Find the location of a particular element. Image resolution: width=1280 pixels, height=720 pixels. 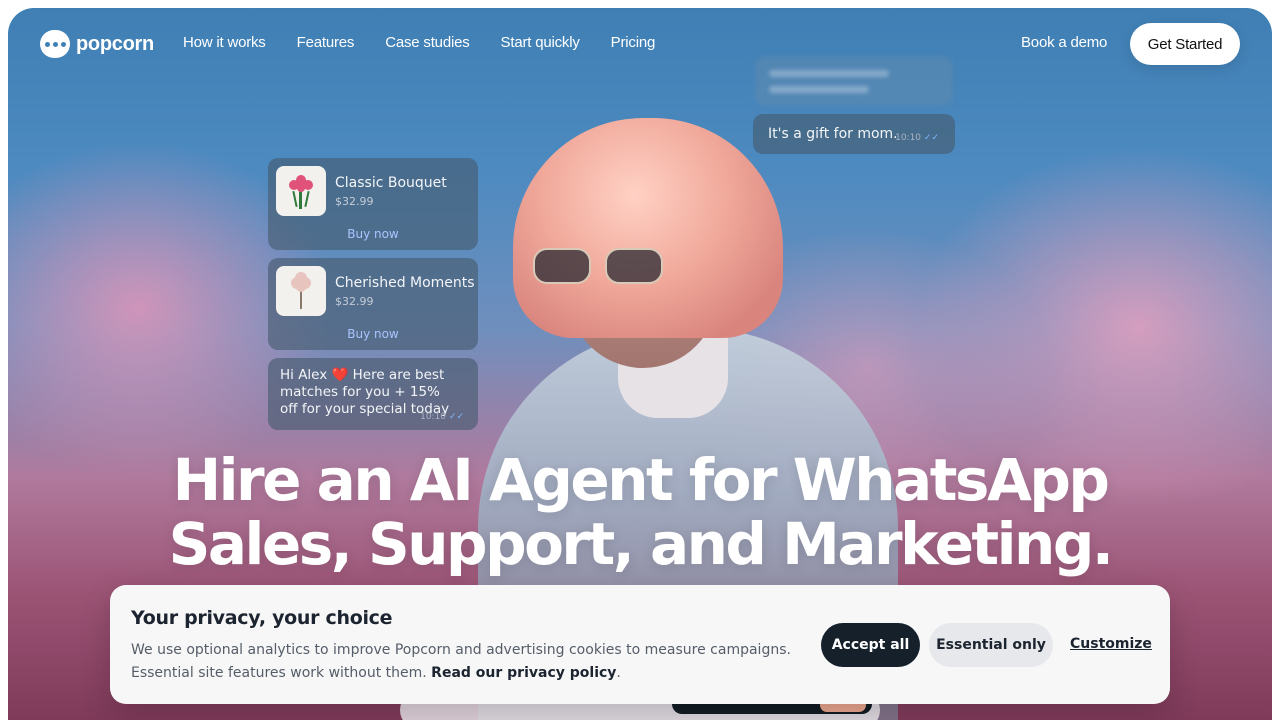

product-name: Classic Bouquet is located at coordinates (391, 183).